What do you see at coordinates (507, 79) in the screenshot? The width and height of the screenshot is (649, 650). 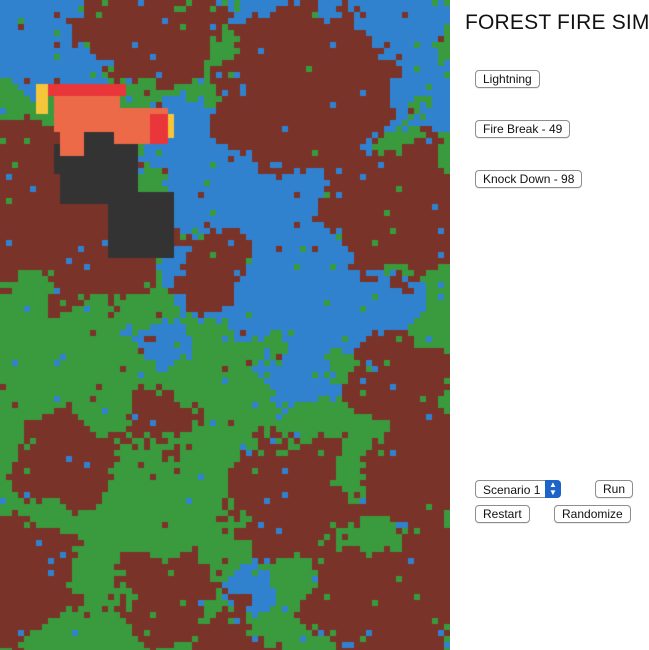 I see `lightning-button: Lightning` at bounding box center [507, 79].